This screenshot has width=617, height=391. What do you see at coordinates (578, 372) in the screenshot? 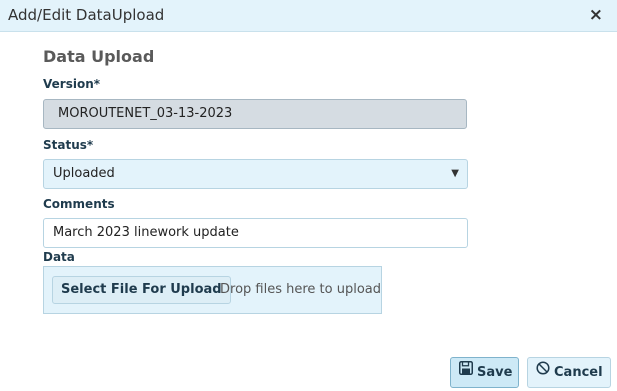
I see `cancel-label: Cancel` at bounding box center [578, 372].